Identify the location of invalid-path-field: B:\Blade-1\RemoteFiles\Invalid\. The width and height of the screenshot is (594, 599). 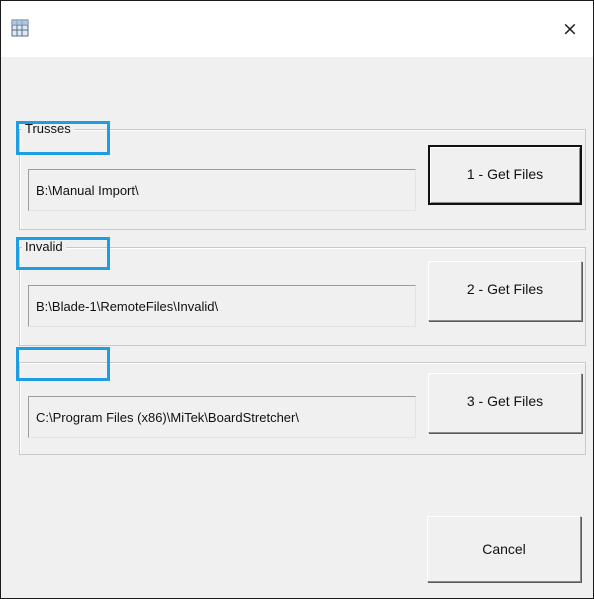
(222, 306).